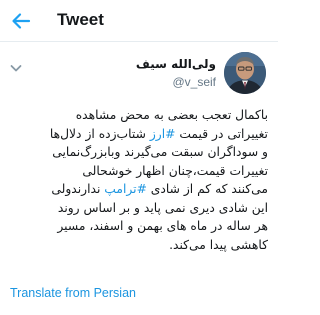 The width and height of the screenshot is (320, 315). I want to click on tweet-text-segment: ندارند‌ولی, so click(78, 189).